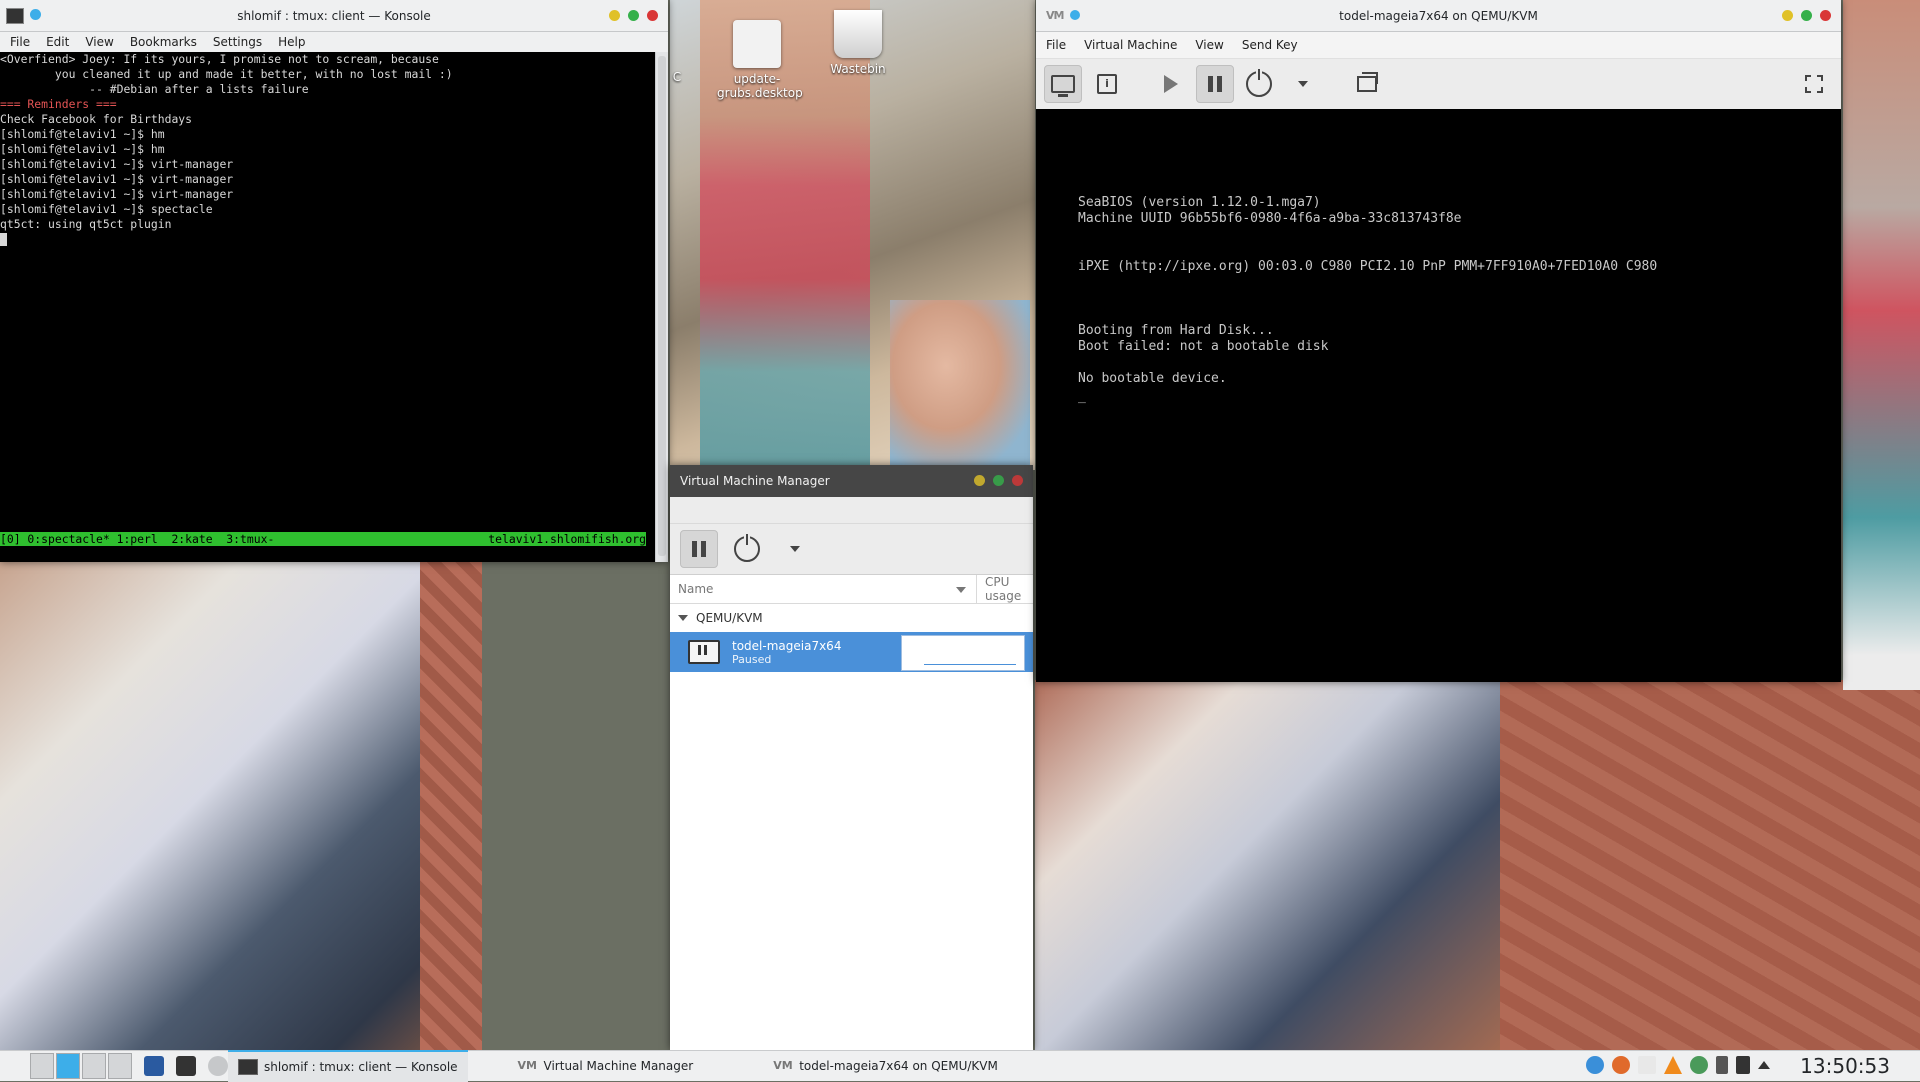  Describe the element at coordinates (1595, 1065) in the screenshot. I see `network-icon` at that location.